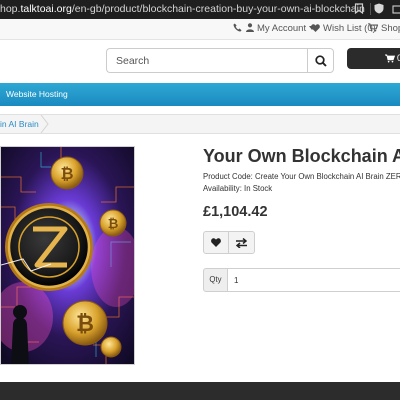  What do you see at coordinates (258, 188) in the screenshot?
I see `availability-value: In Stock` at bounding box center [258, 188].